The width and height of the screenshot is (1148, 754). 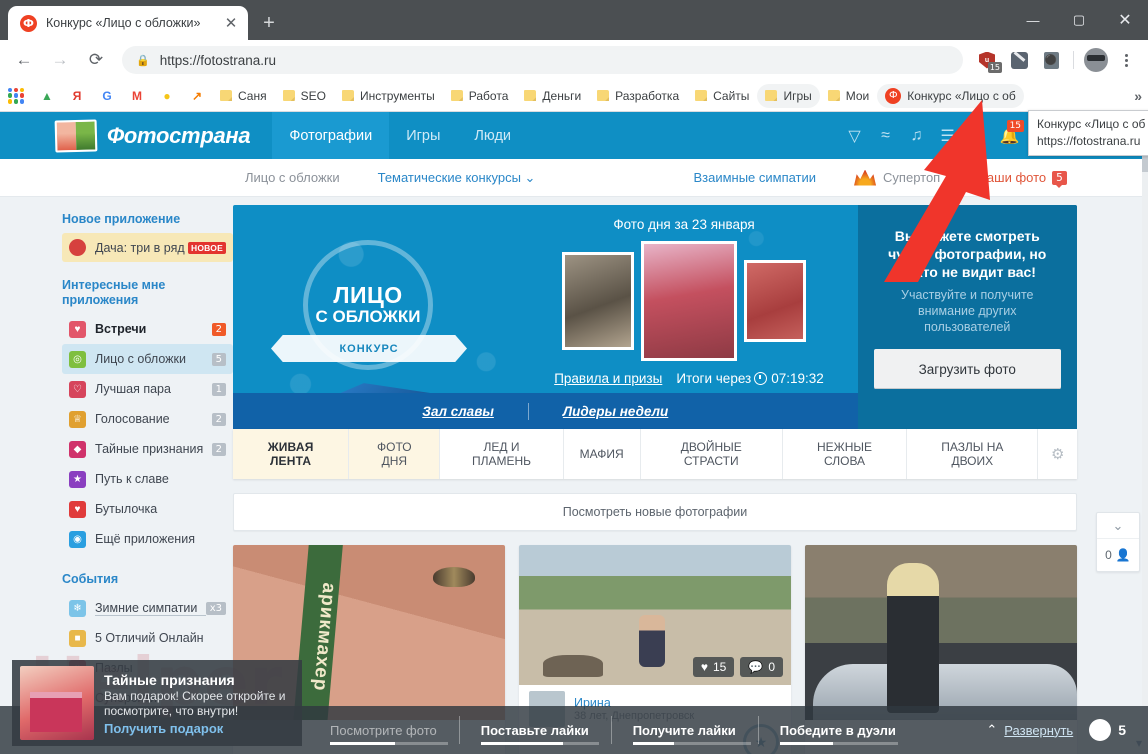 What do you see at coordinates (788, 95) in the screenshot?
I see `bookmark-item: Игры` at bounding box center [788, 95].